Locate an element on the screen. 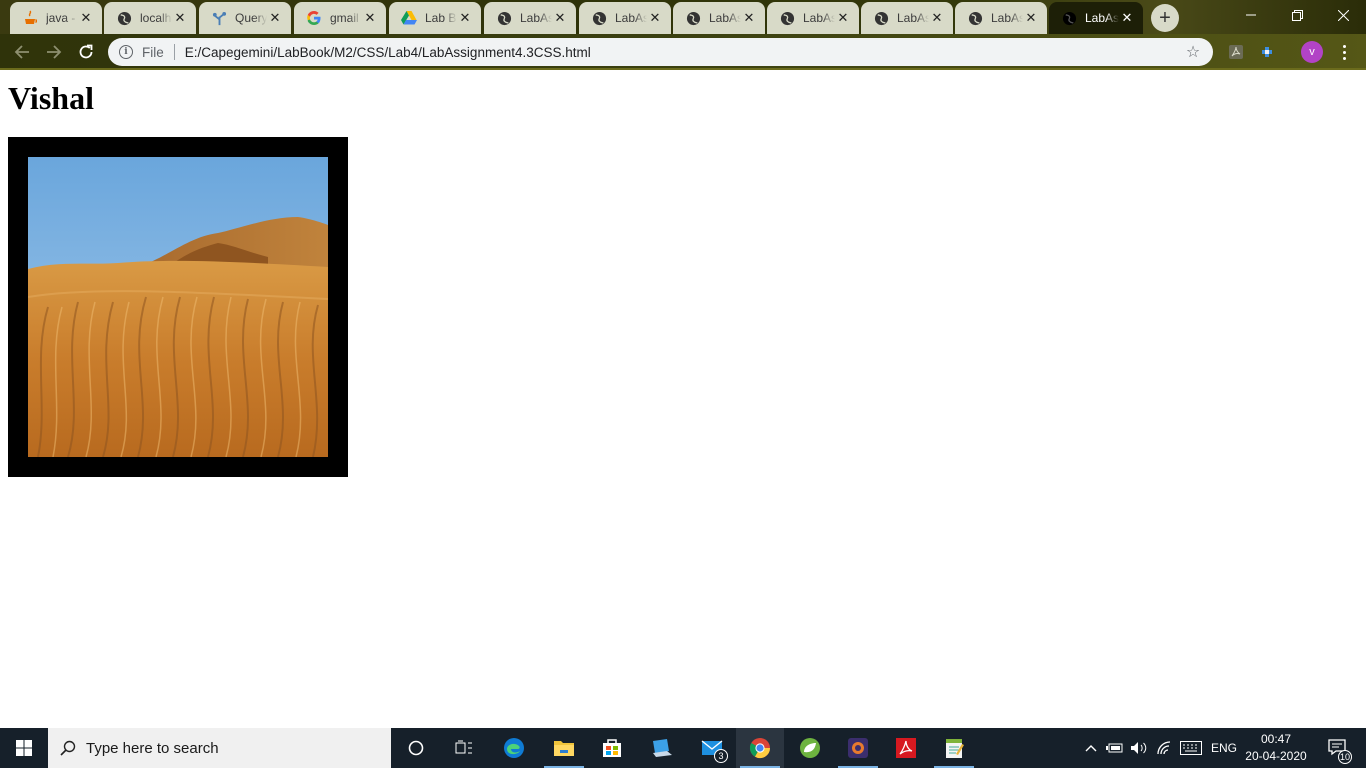  wifi-icon is located at coordinates (1164, 748).